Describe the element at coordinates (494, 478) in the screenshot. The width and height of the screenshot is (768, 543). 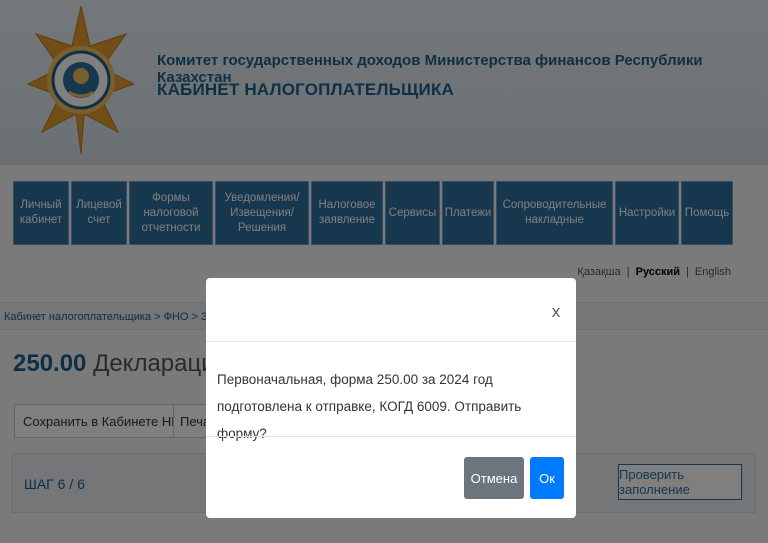
I see `cancel-button: Отмена` at that location.